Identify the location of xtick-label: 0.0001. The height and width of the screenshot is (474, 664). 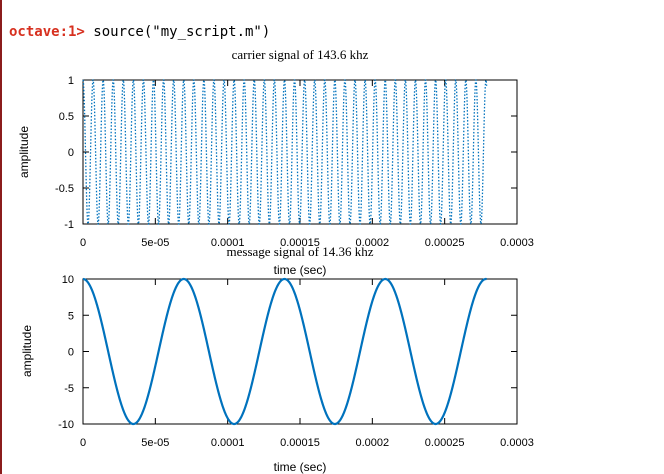
(228, 443).